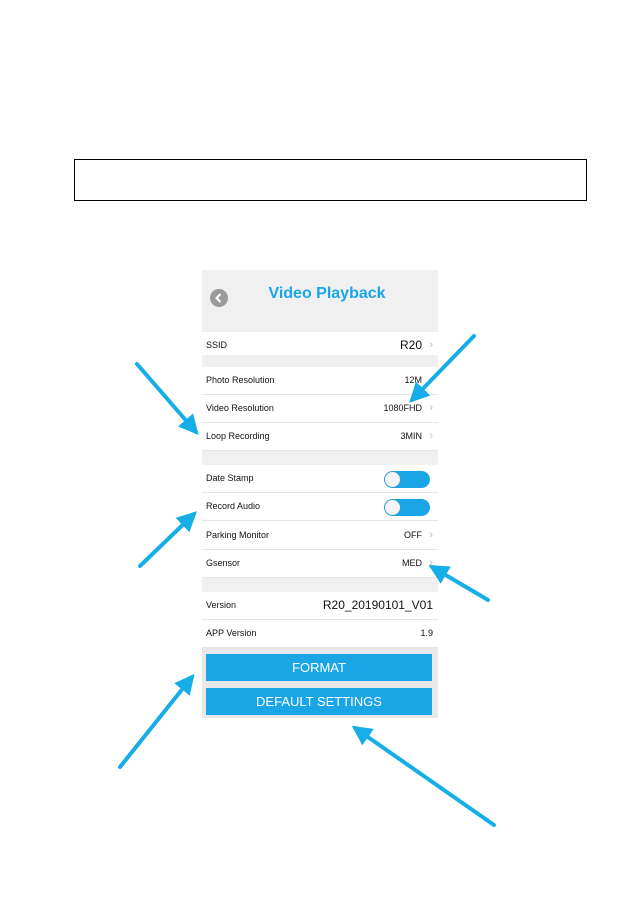  I want to click on arrow-record-audio, so click(167, 539).